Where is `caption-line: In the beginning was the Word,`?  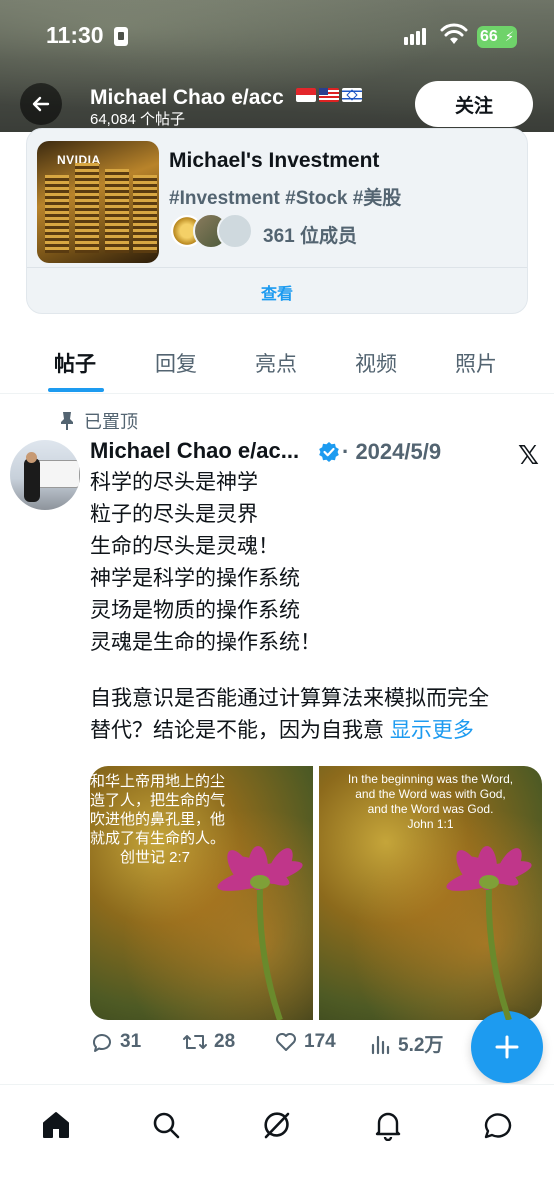 caption-line: In the beginning was the Word, is located at coordinates (430, 779).